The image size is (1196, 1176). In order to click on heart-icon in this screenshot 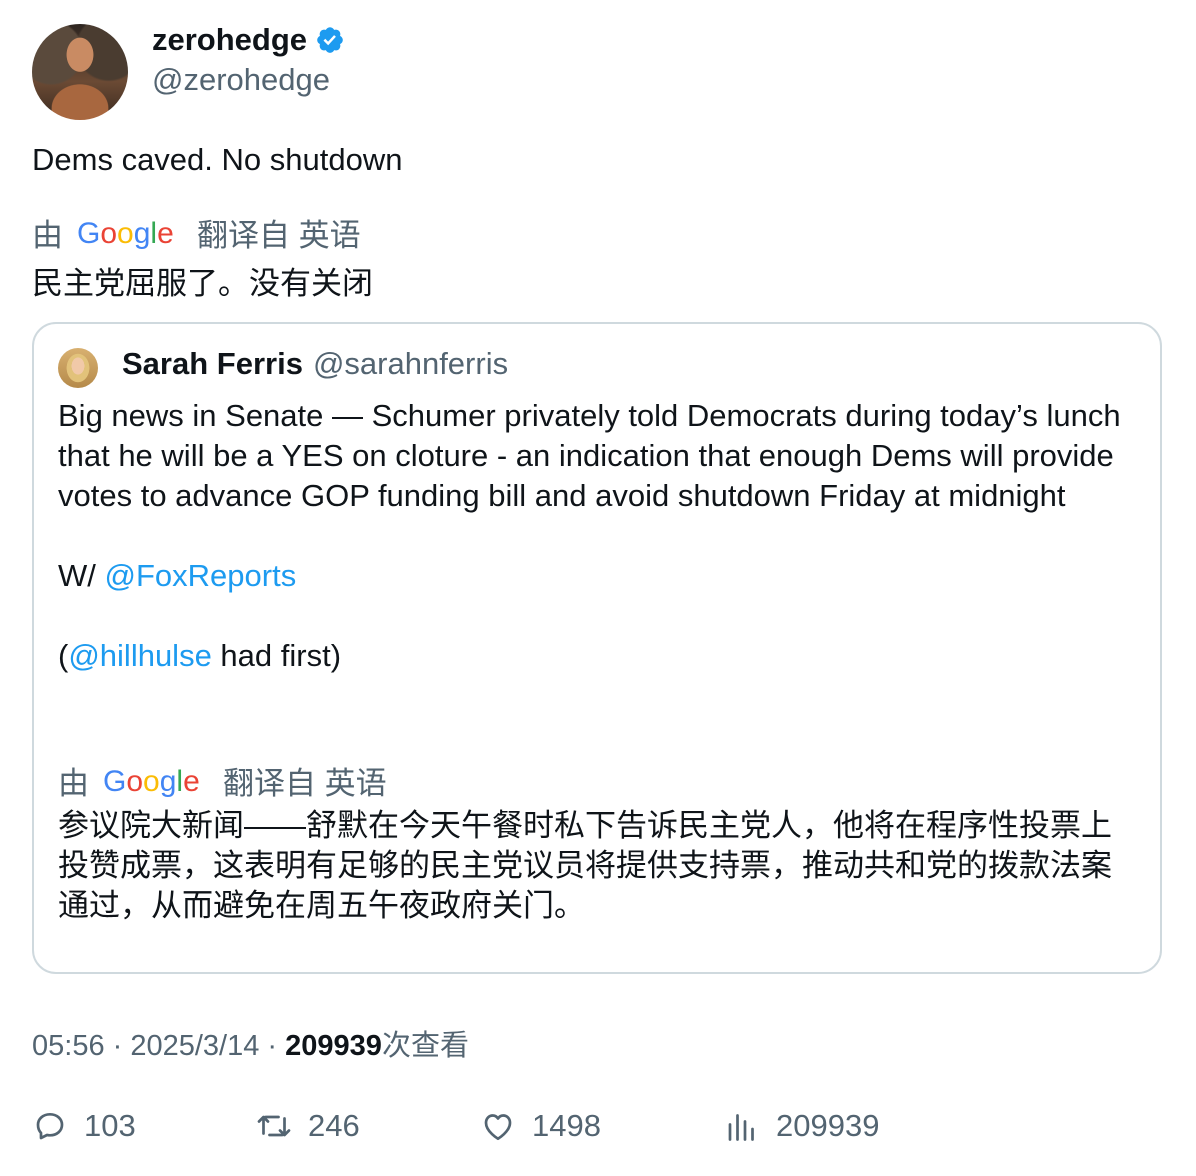, I will do `click(498, 1127)`.